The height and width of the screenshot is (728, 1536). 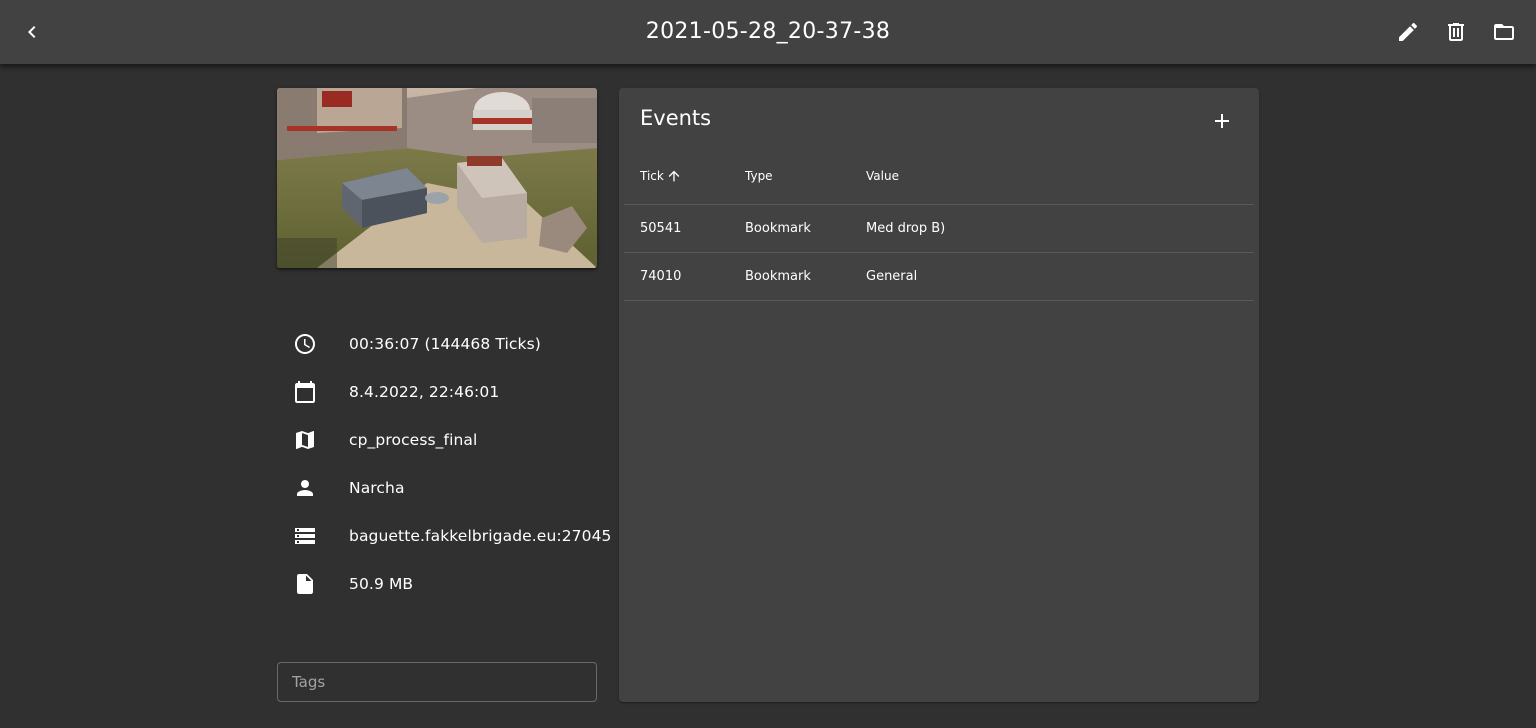 I want to click on delete-button, so click(x=1456, y=32).